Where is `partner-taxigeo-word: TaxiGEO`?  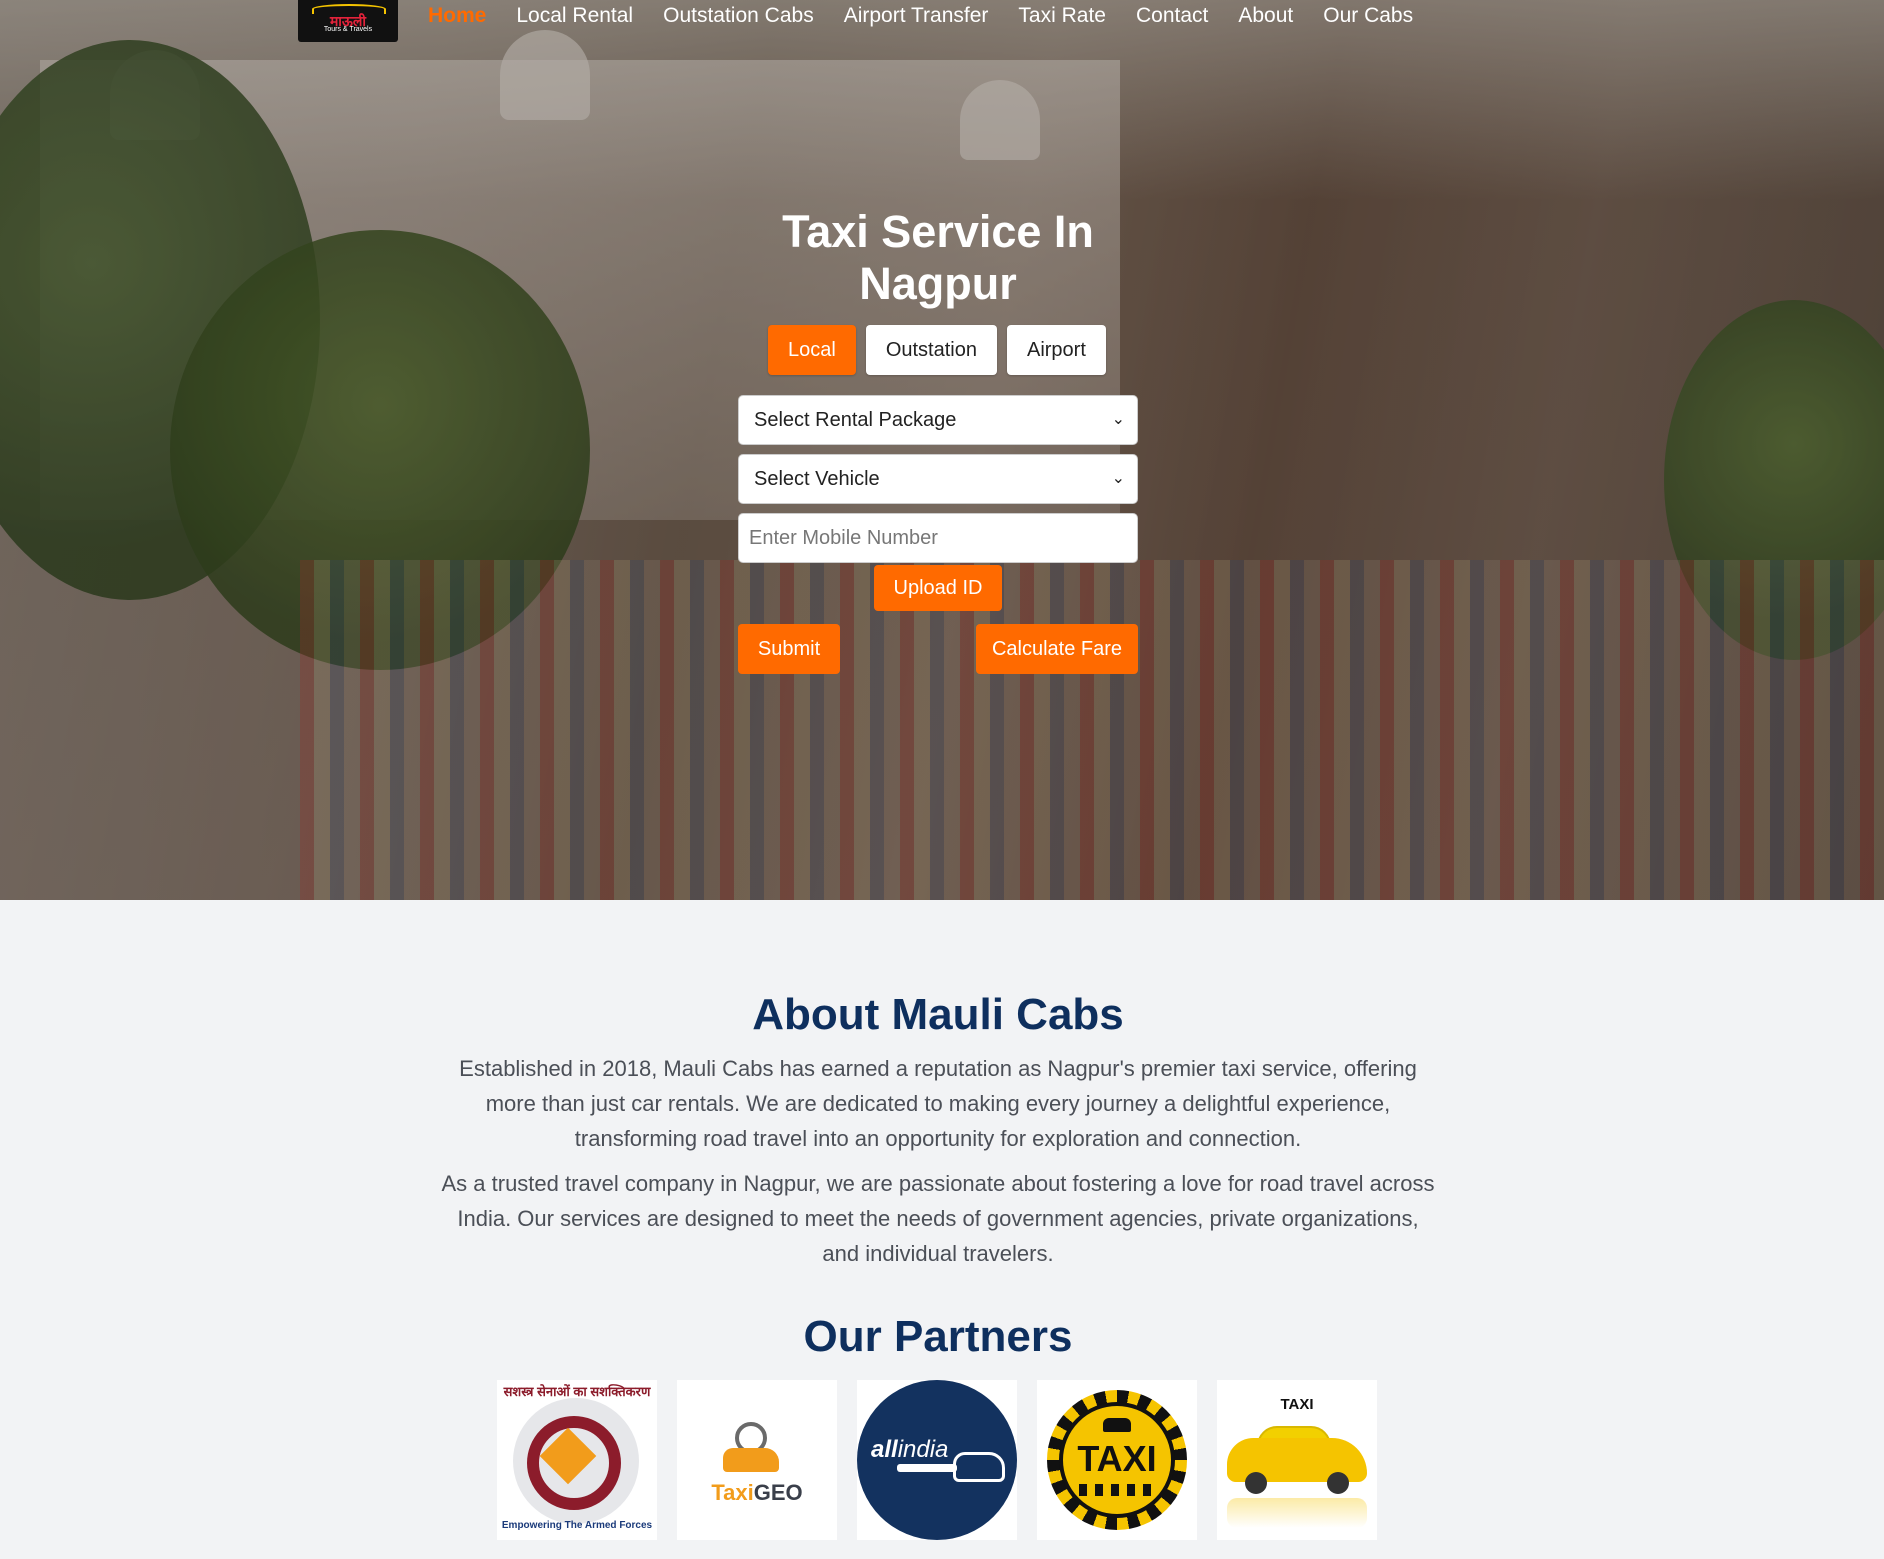 partner-taxigeo-word: TaxiGEO is located at coordinates (757, 1493).